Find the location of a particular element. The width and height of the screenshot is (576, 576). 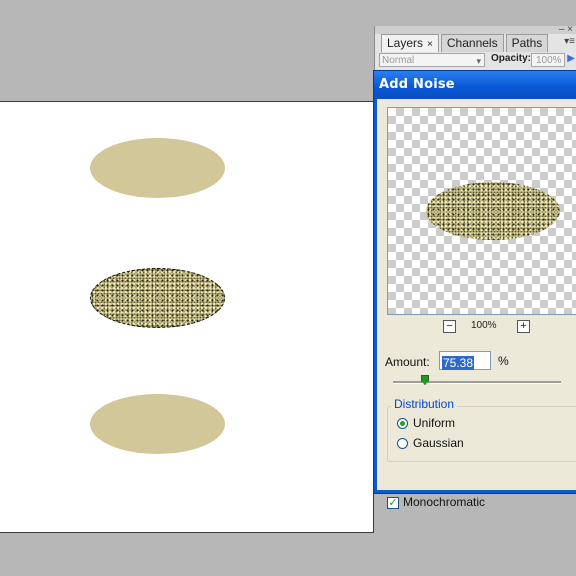

preview-ellipse is located at coordinates (493, 211).